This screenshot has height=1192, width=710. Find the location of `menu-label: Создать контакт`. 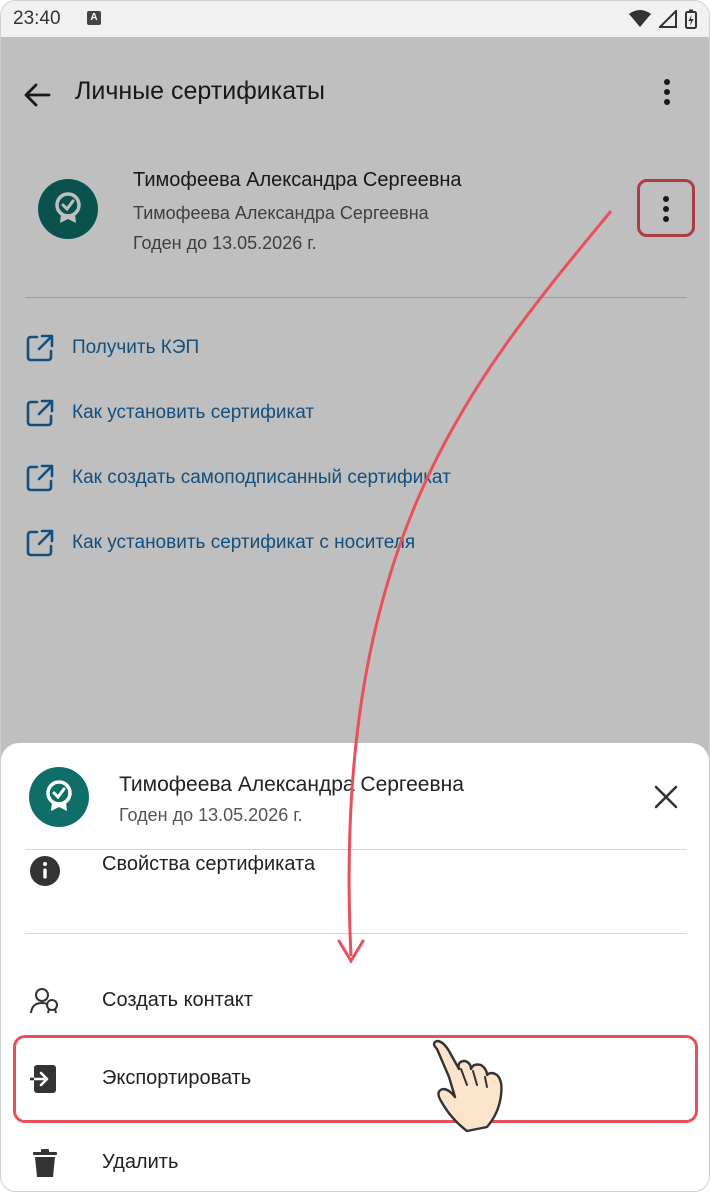

menu-label: Создать контакт is located at coordinates (177, 1000).